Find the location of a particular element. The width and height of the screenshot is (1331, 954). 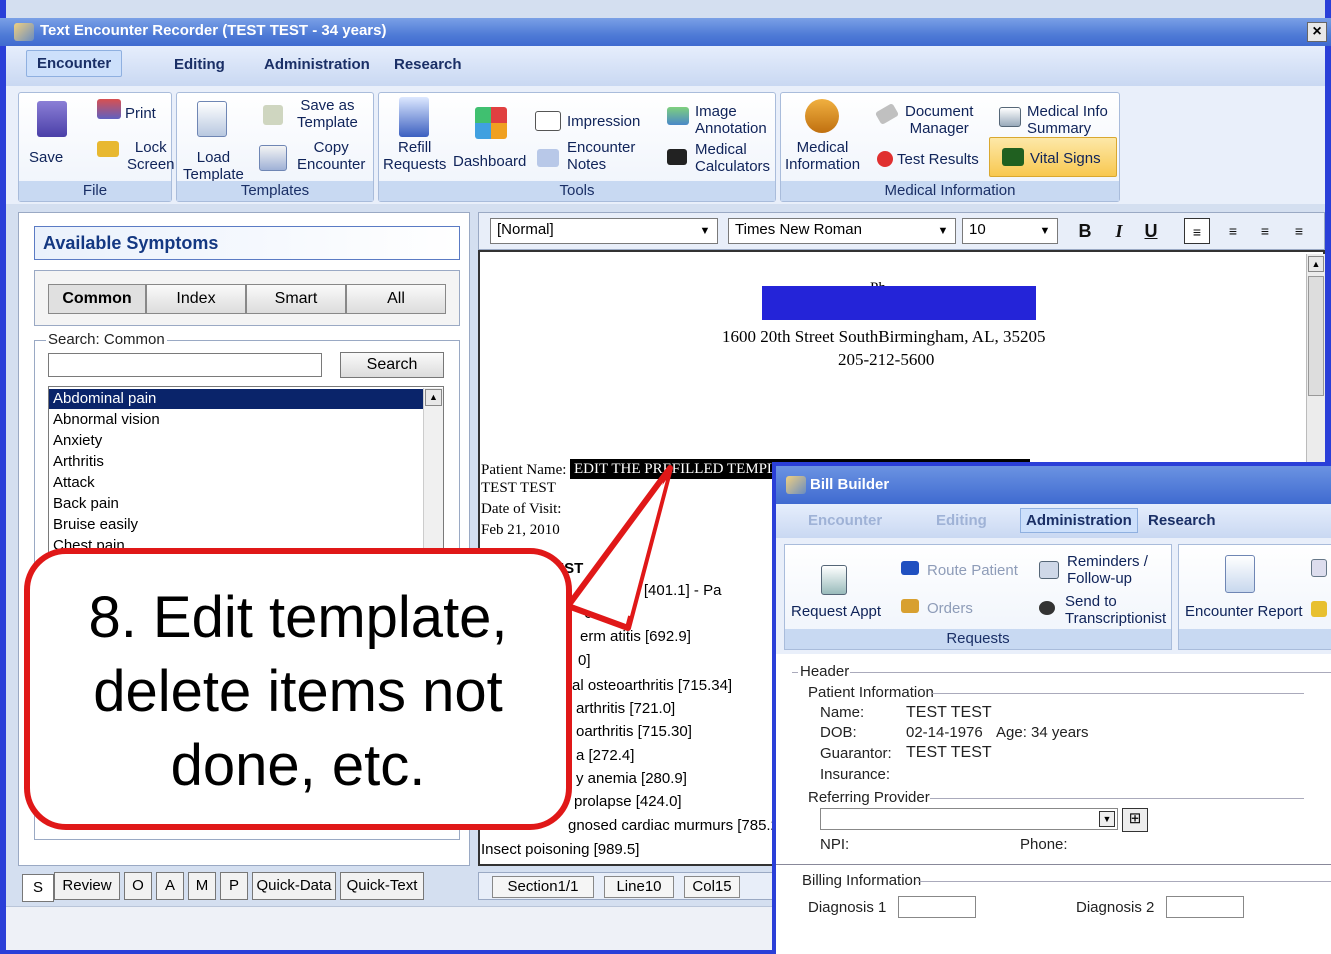

refill-requests-button: Refill Requests is located at coordinates (414, 156).